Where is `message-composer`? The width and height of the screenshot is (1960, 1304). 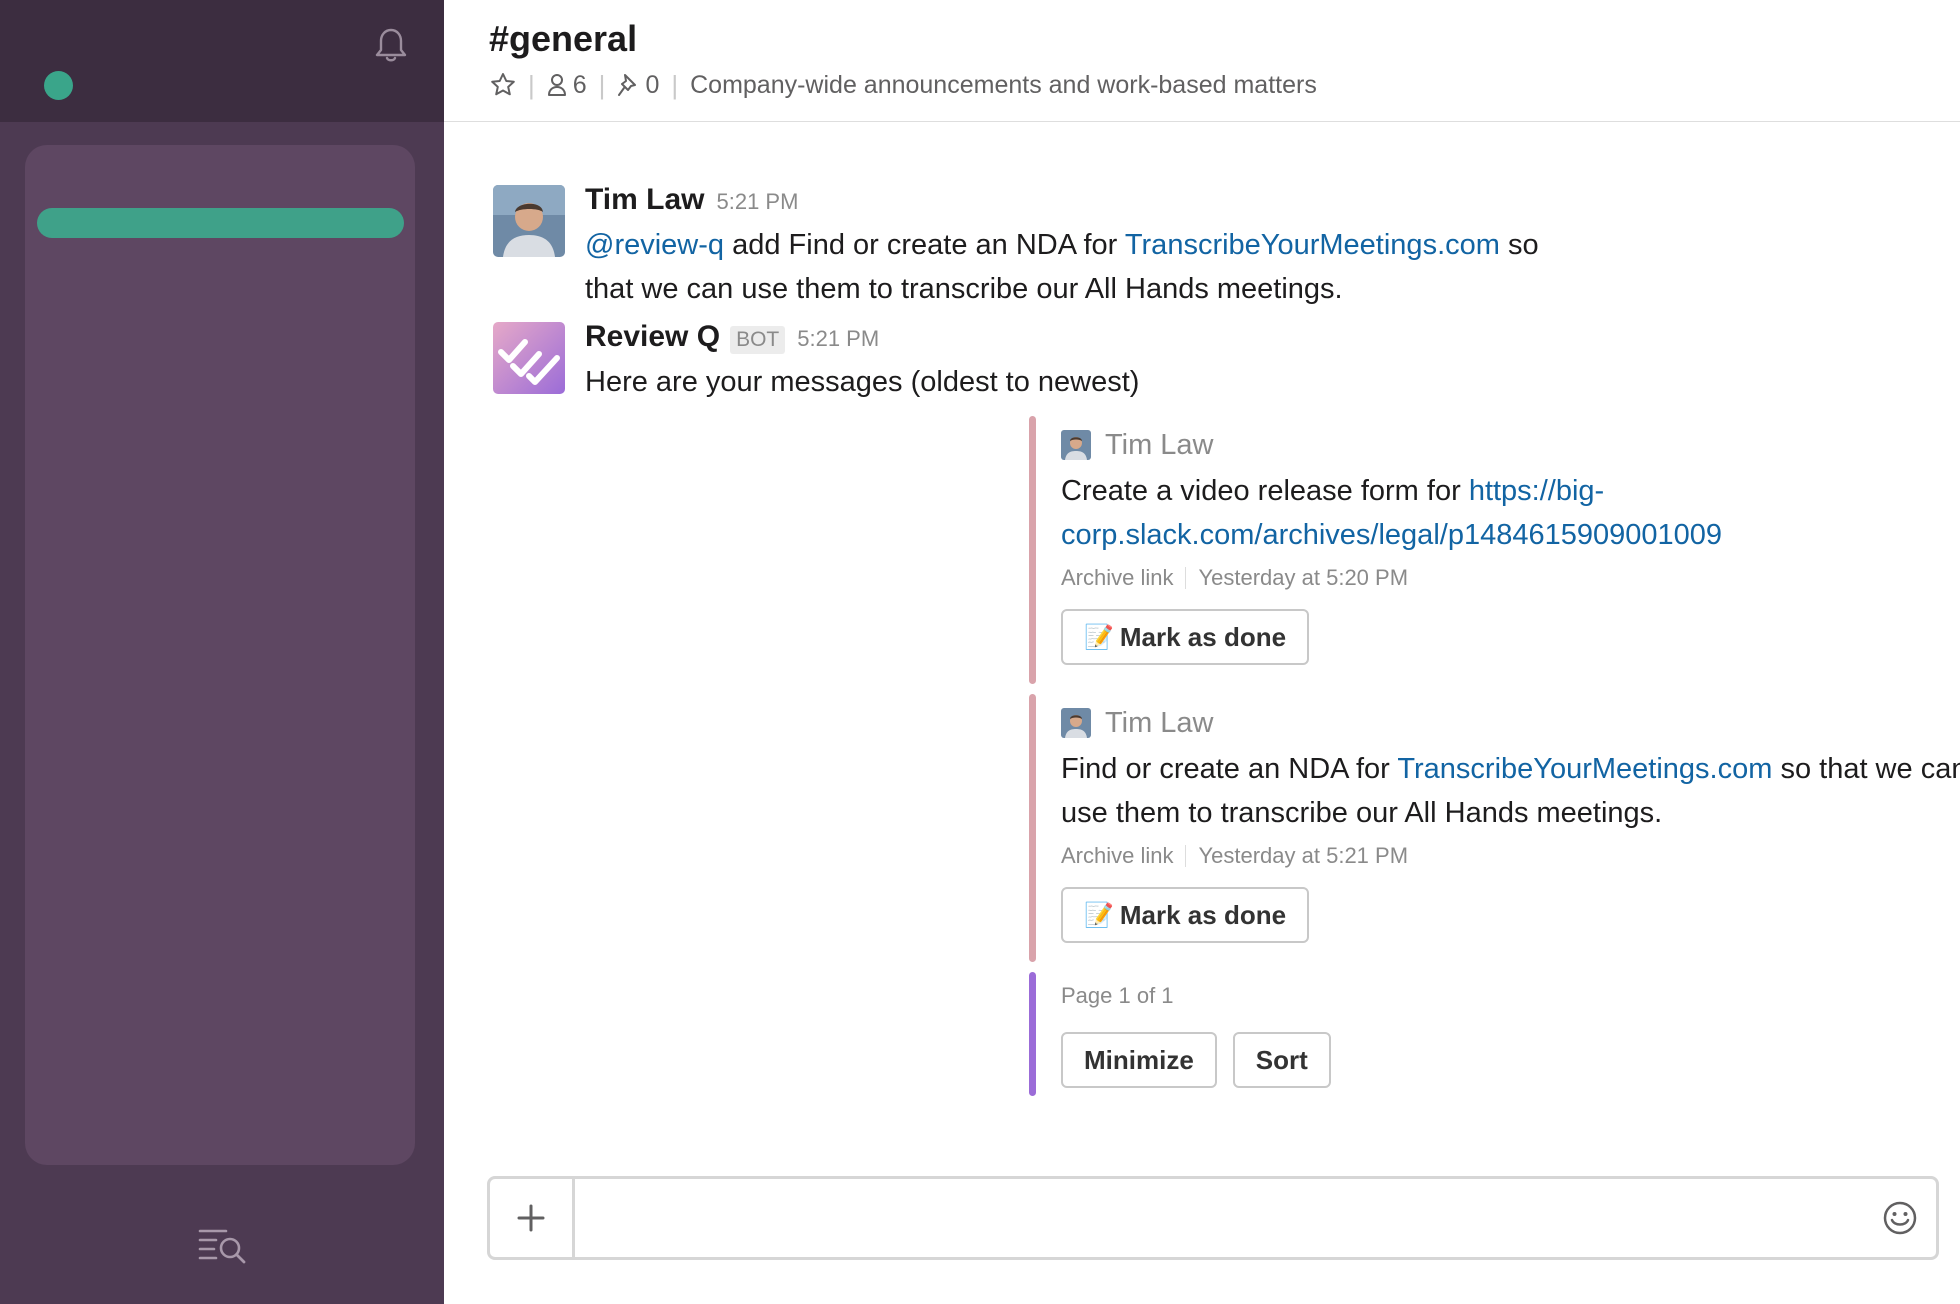
message-composer is located at coordinates (1213, 1218).